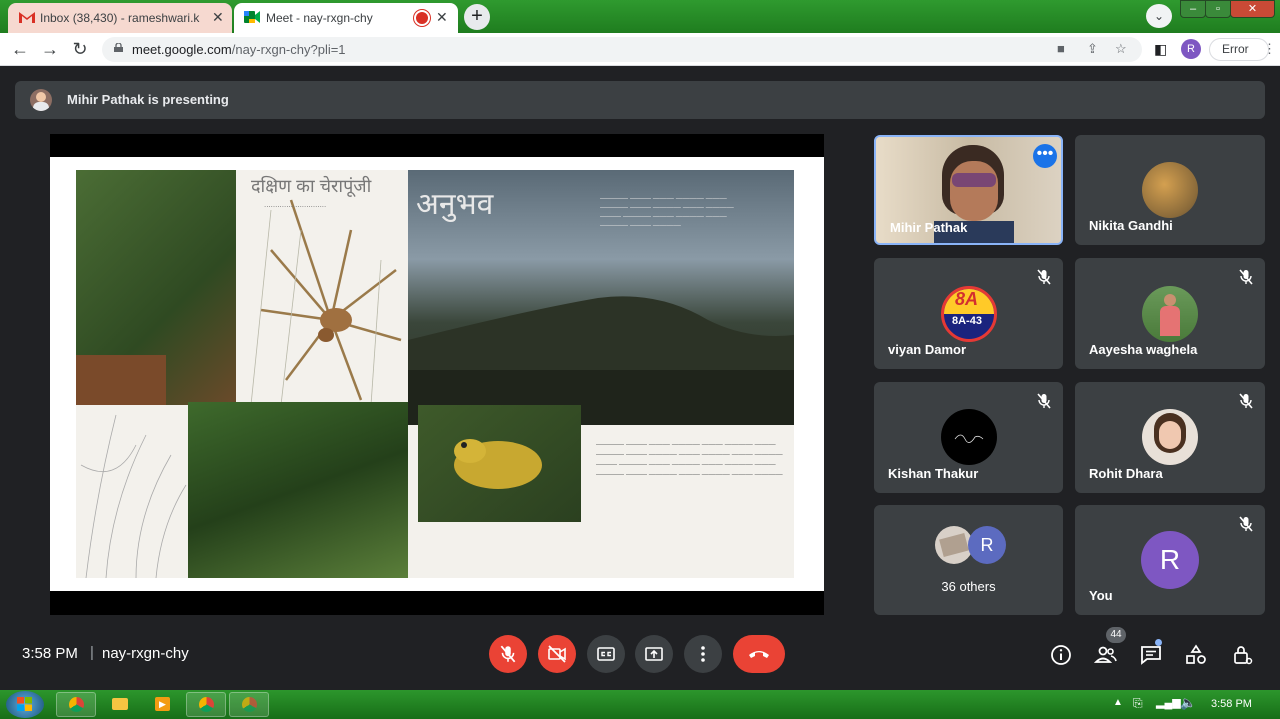 This screenshot has width=1280, height=719. Describe the element at coordinates (133, 496) in the screenshot. I see `grass-sketch` at that location.